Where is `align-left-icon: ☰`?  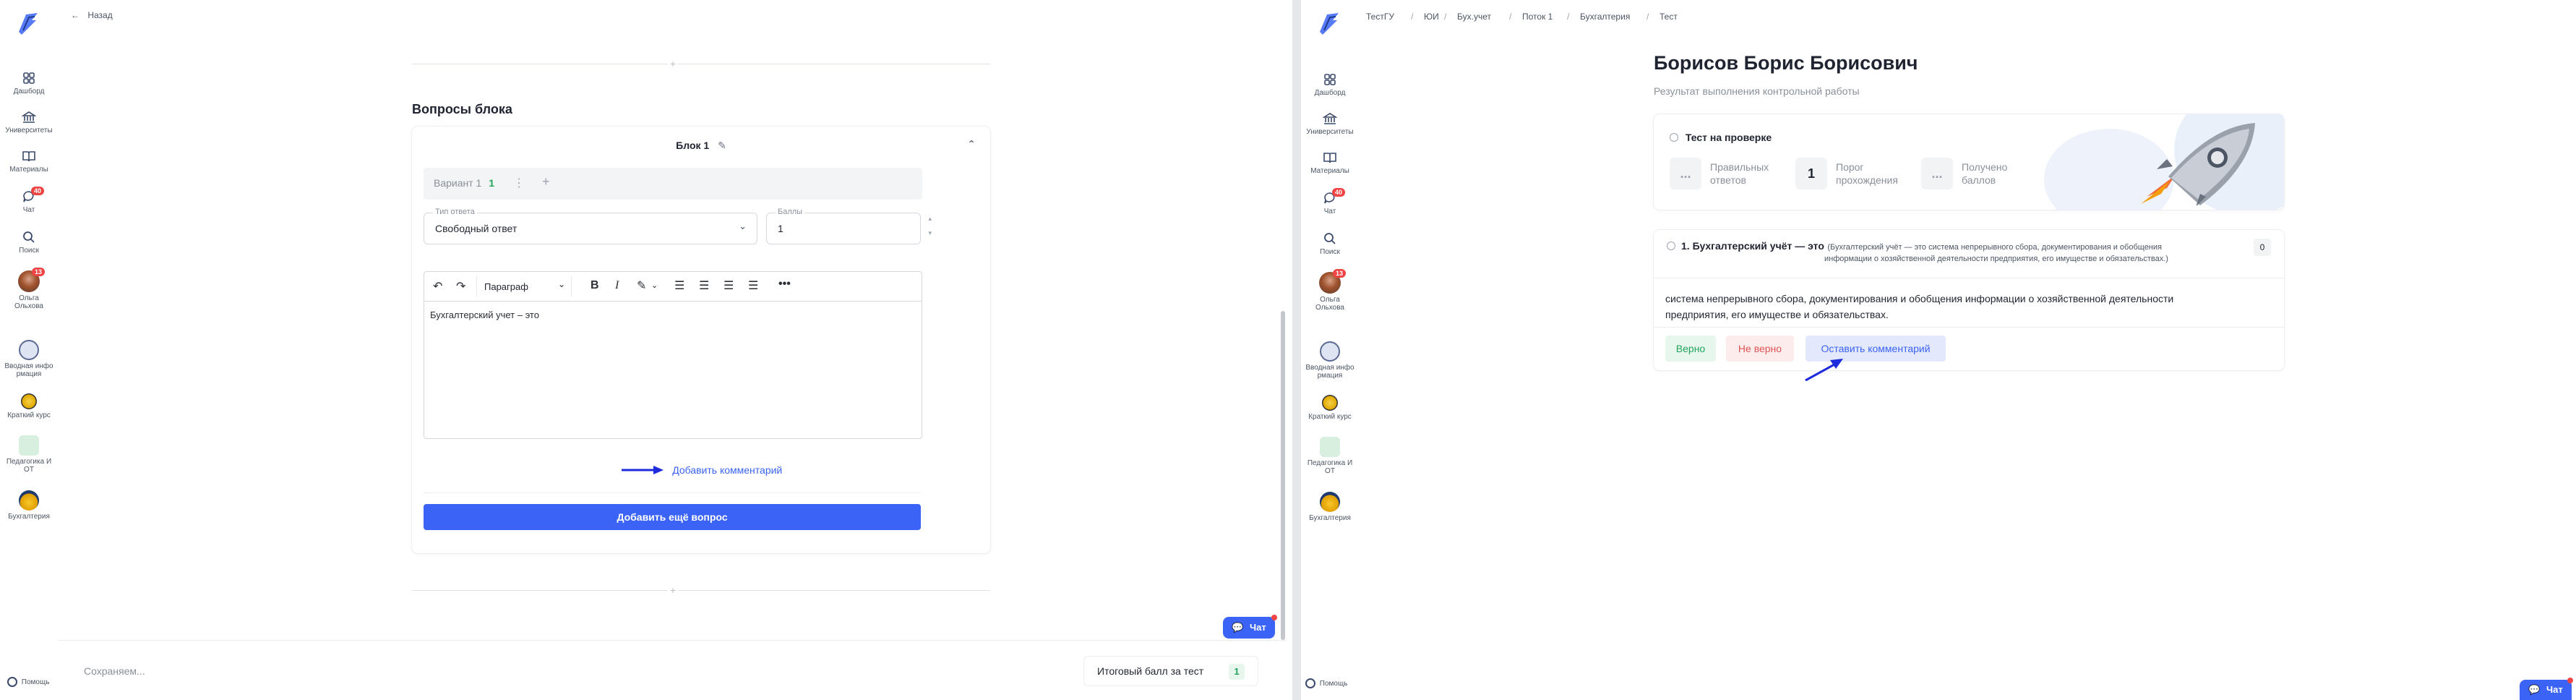 align-left-icon: ☰ is located at coordinates (679, 285).